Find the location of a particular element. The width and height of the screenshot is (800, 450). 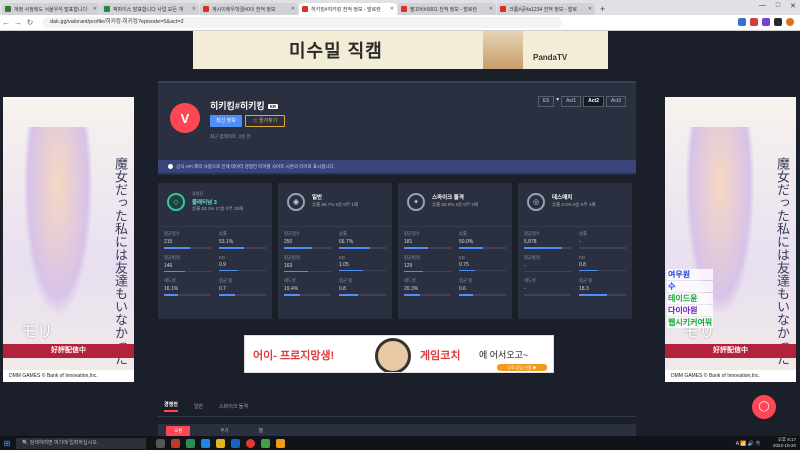

ad-cta-button: 무료 상담 신청 ▶ is located at coordinates (522, 367).